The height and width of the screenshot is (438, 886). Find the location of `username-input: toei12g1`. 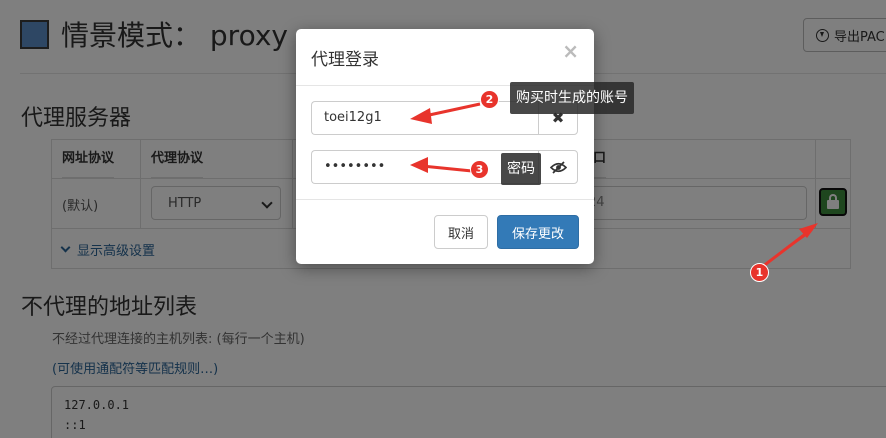

username-input: toei12g1 is located at coordinates (425, 118).